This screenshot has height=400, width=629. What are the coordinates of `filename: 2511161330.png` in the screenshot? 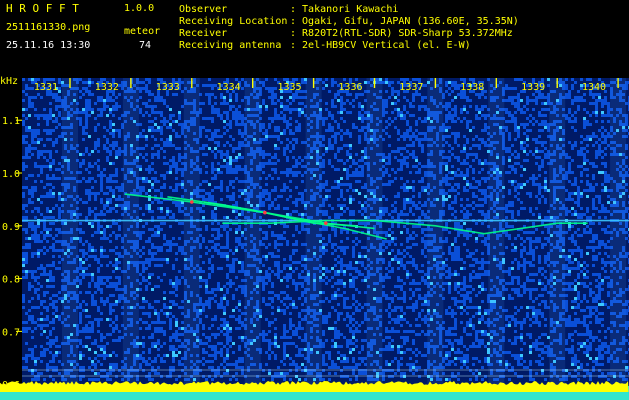 It's located at (48, 27).